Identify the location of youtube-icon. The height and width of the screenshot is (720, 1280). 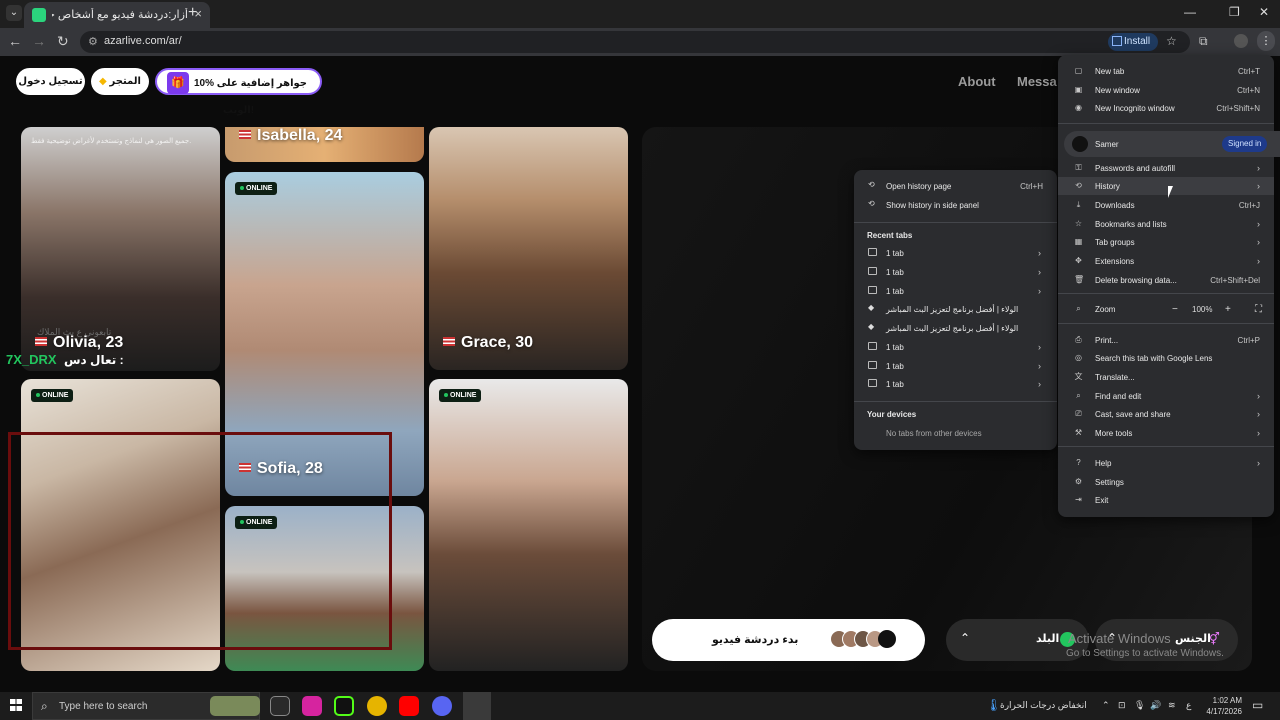
(409, 706).